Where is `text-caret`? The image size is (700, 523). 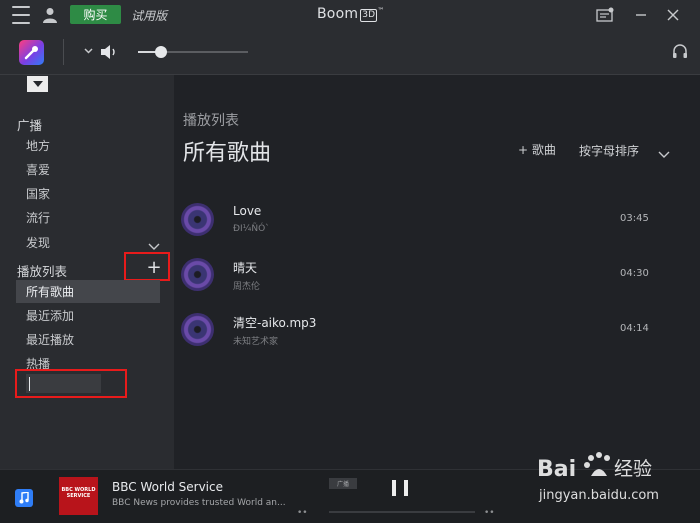
text-caret is located at coordinates (29, 384).